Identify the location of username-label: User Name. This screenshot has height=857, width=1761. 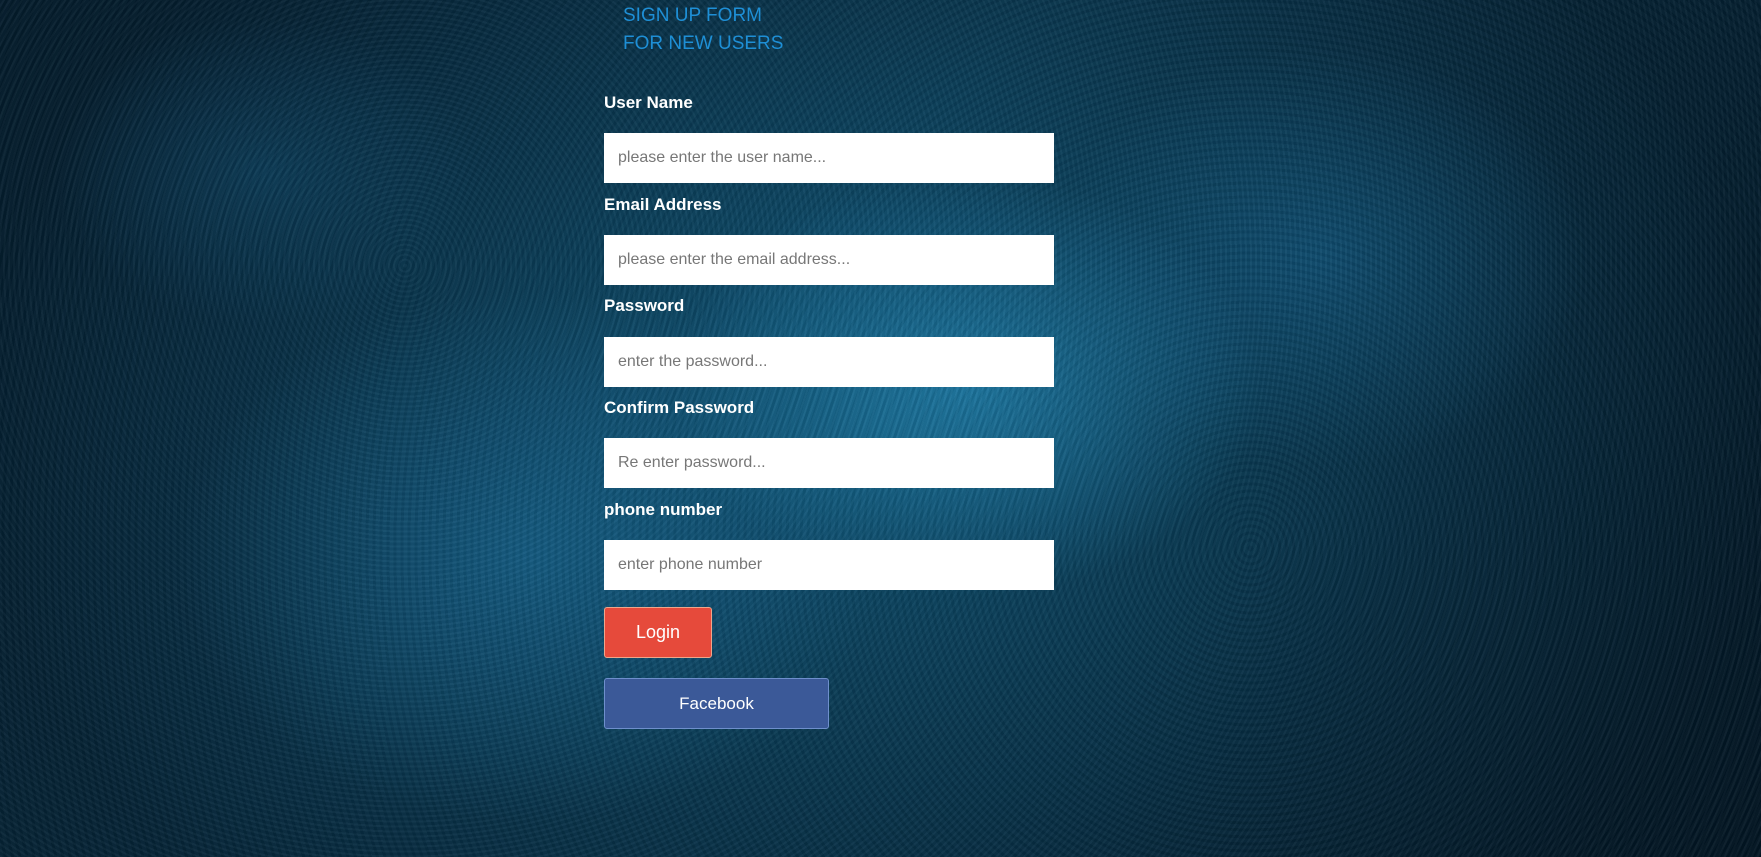
(648, 102).